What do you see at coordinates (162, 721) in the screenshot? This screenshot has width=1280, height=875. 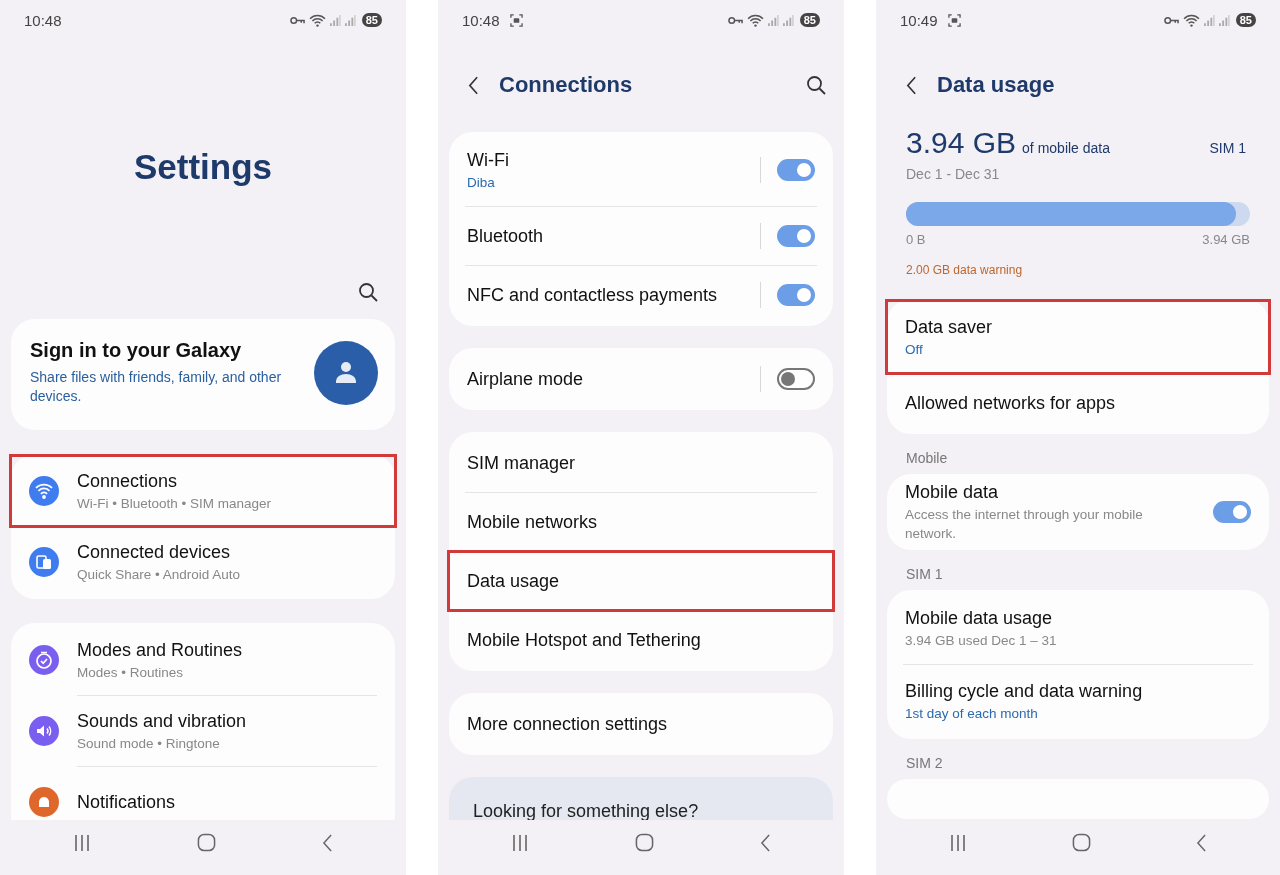 I see `item-title: Sounds and vibration` at bounding box center [162, 721].